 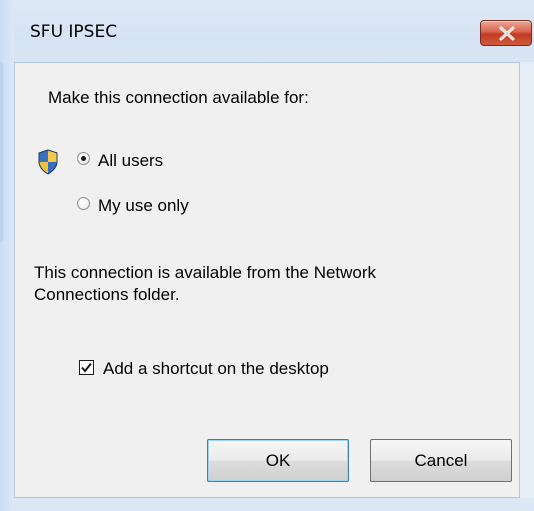 I want to click on shortcut-checkbox-label: Add a shortcut on the desktop, so click(x=216, y=369).